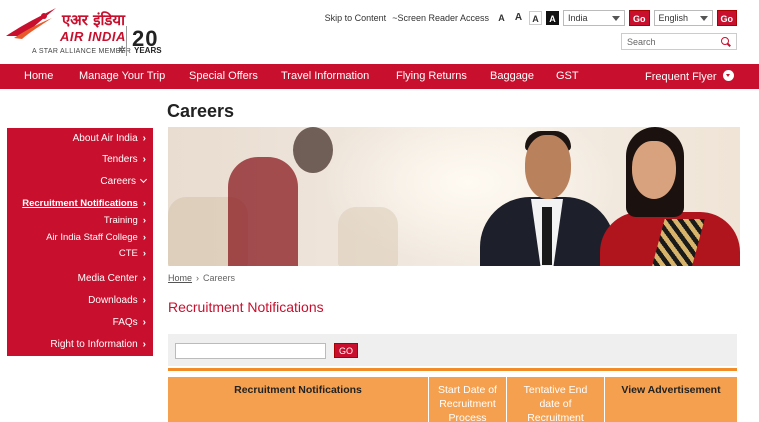 The height and width of the screenshot is (422, 759). What do you see at coordinates (120, 220) in the screenshot?
I see `sidebar-item-label: Training` at bounding box center [120, 220].